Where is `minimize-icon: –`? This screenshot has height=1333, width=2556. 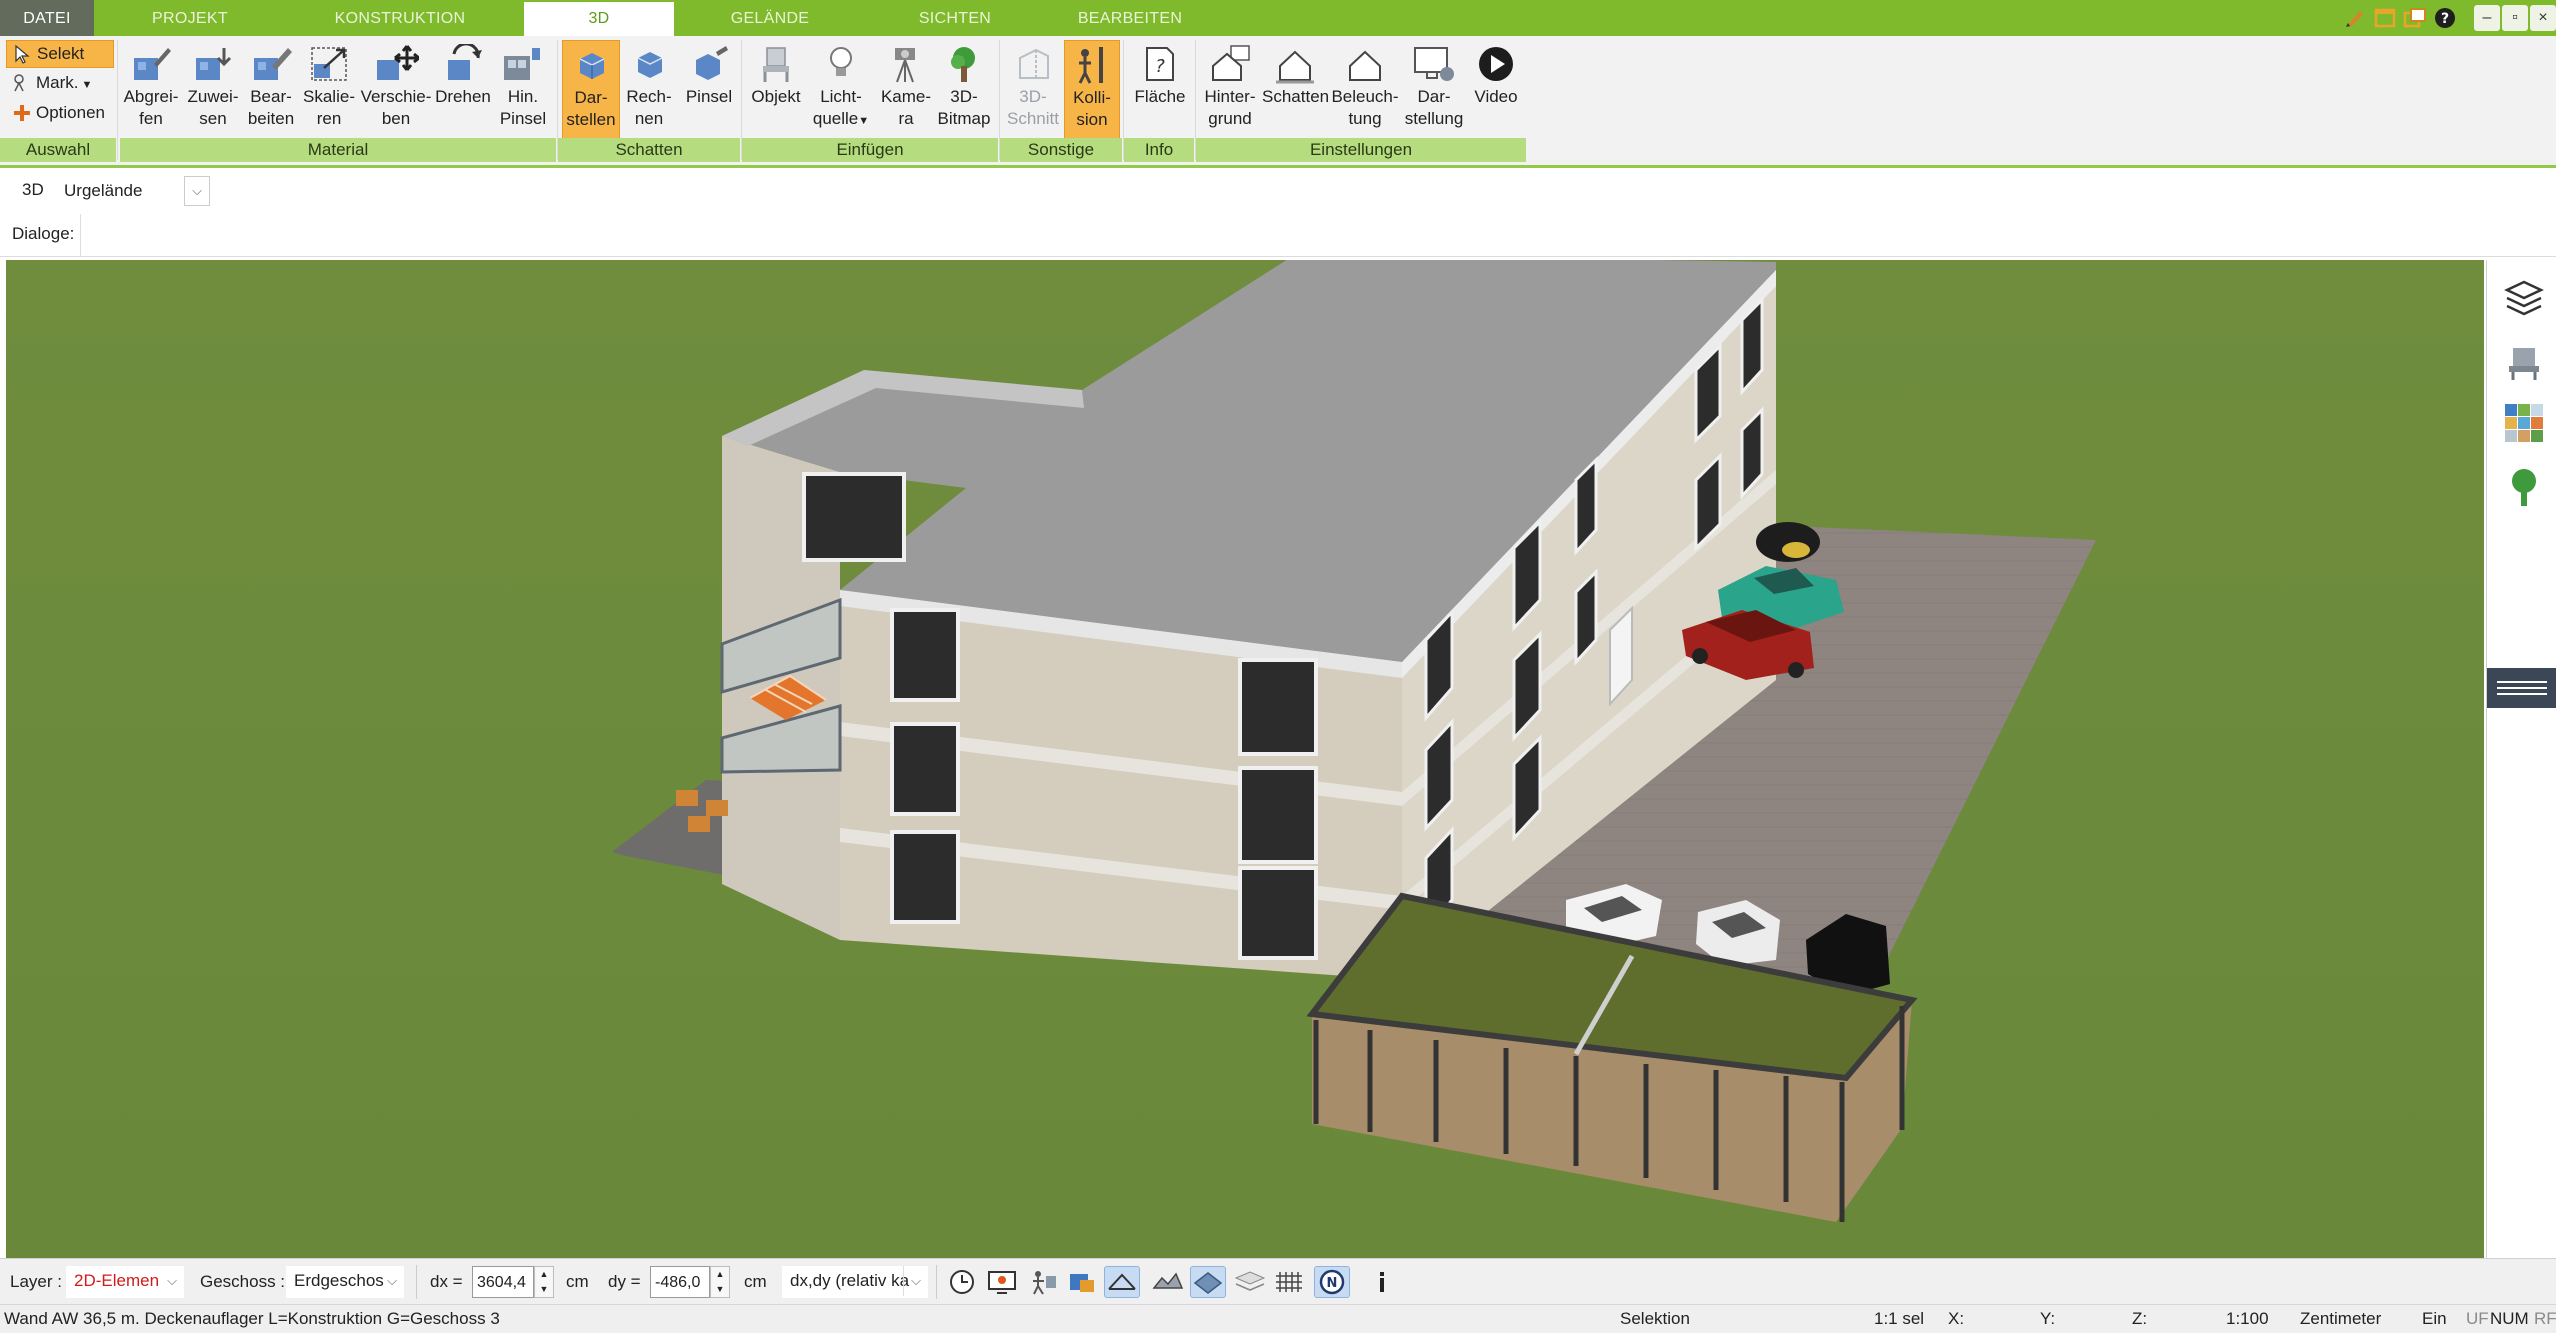 minimize-icon: – is located at coordinates (2487, 18).